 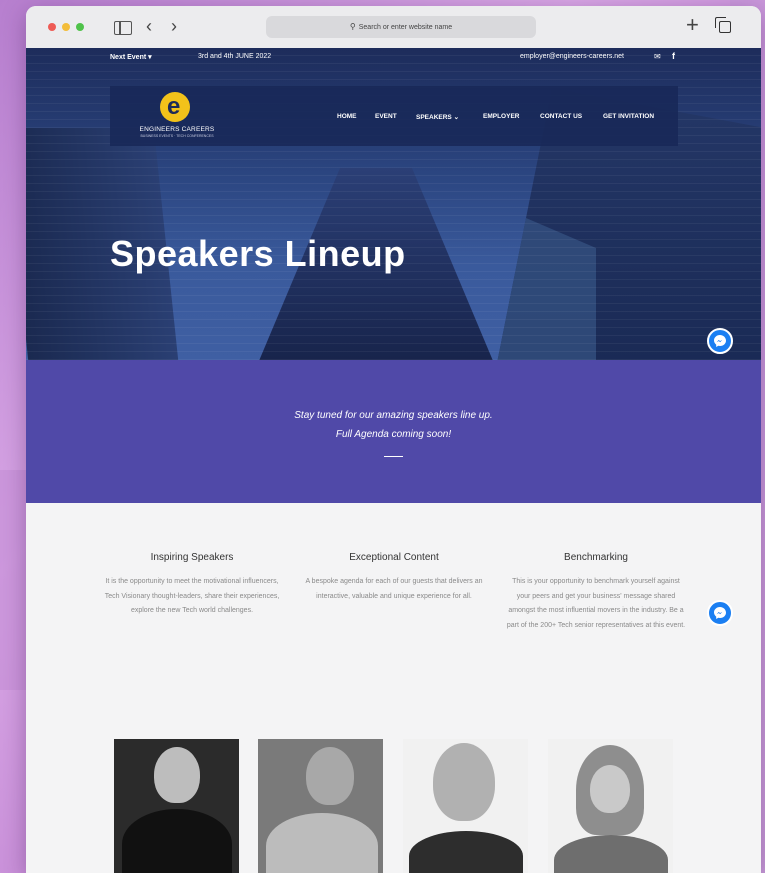 What do you see at coordinates (66, 27) in the screenshot?
I see `minimize-window-button` at bounding box center [66, 27].